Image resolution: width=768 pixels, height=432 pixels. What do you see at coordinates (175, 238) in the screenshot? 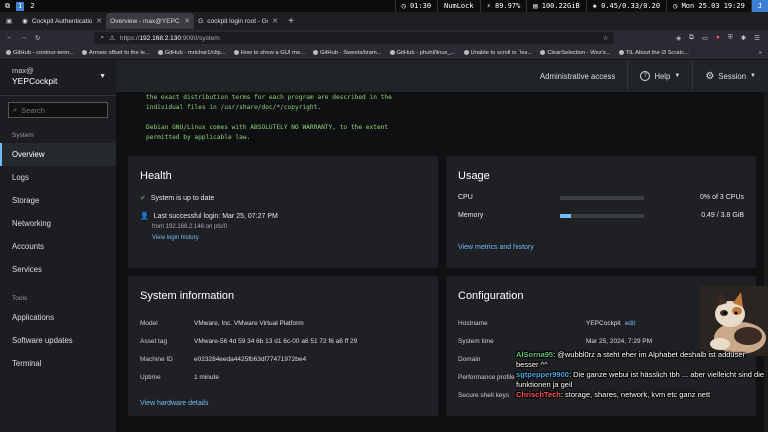
I see `view-login-history-link: View login history` at bounding box center [175, 238].